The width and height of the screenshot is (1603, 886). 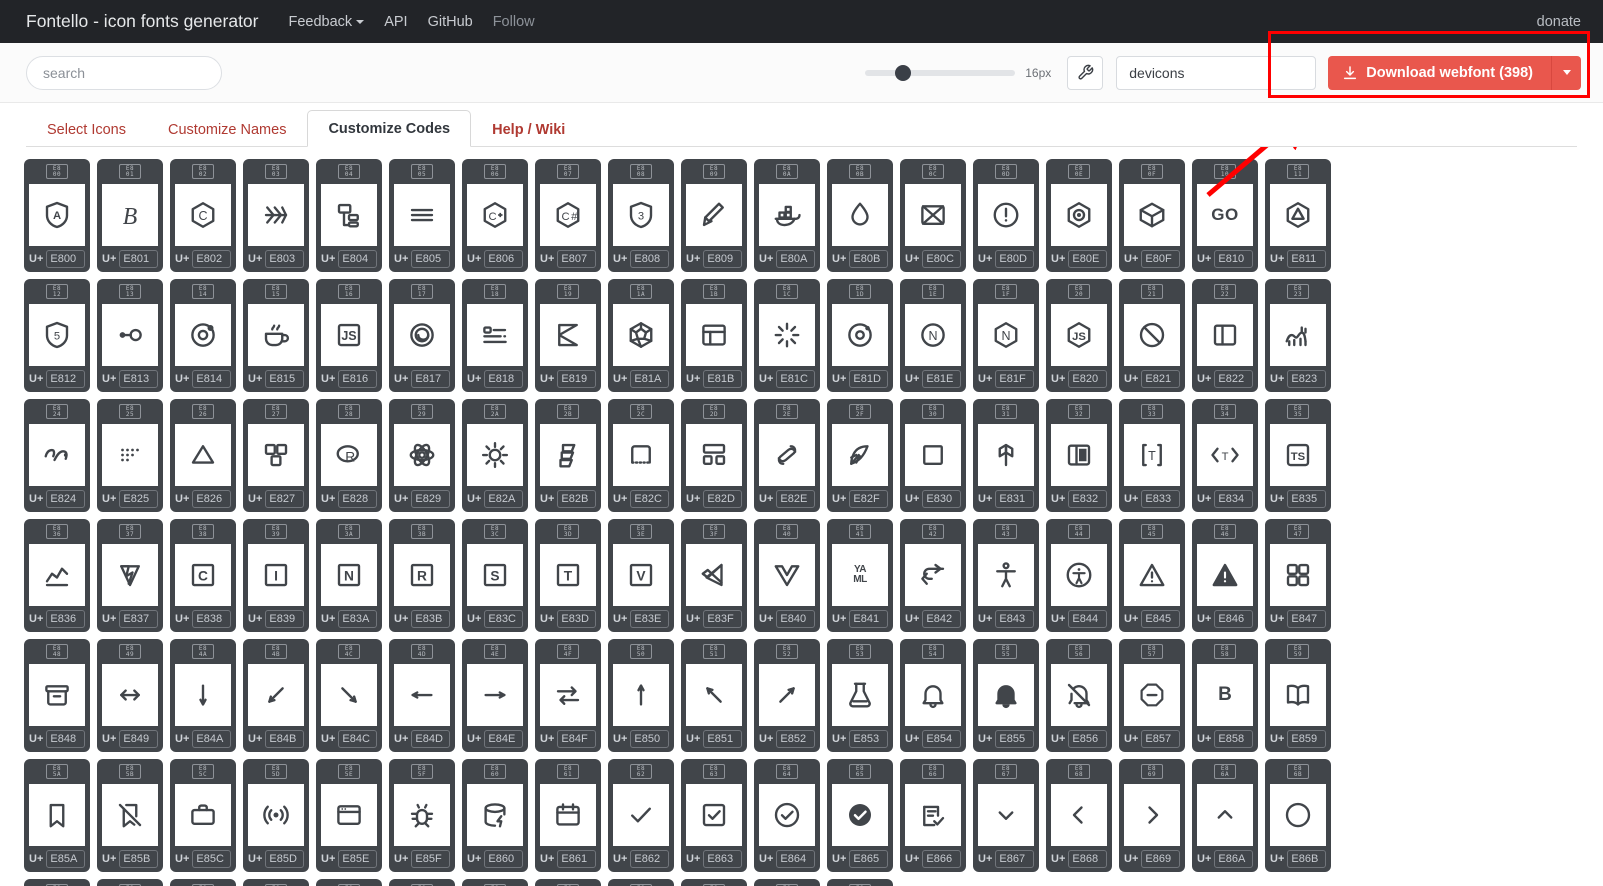 What do you see at coordinates (714, 695) in the screenshot?
I see `icon-tile: E8 51 U+` at bounding box center [714, 695].